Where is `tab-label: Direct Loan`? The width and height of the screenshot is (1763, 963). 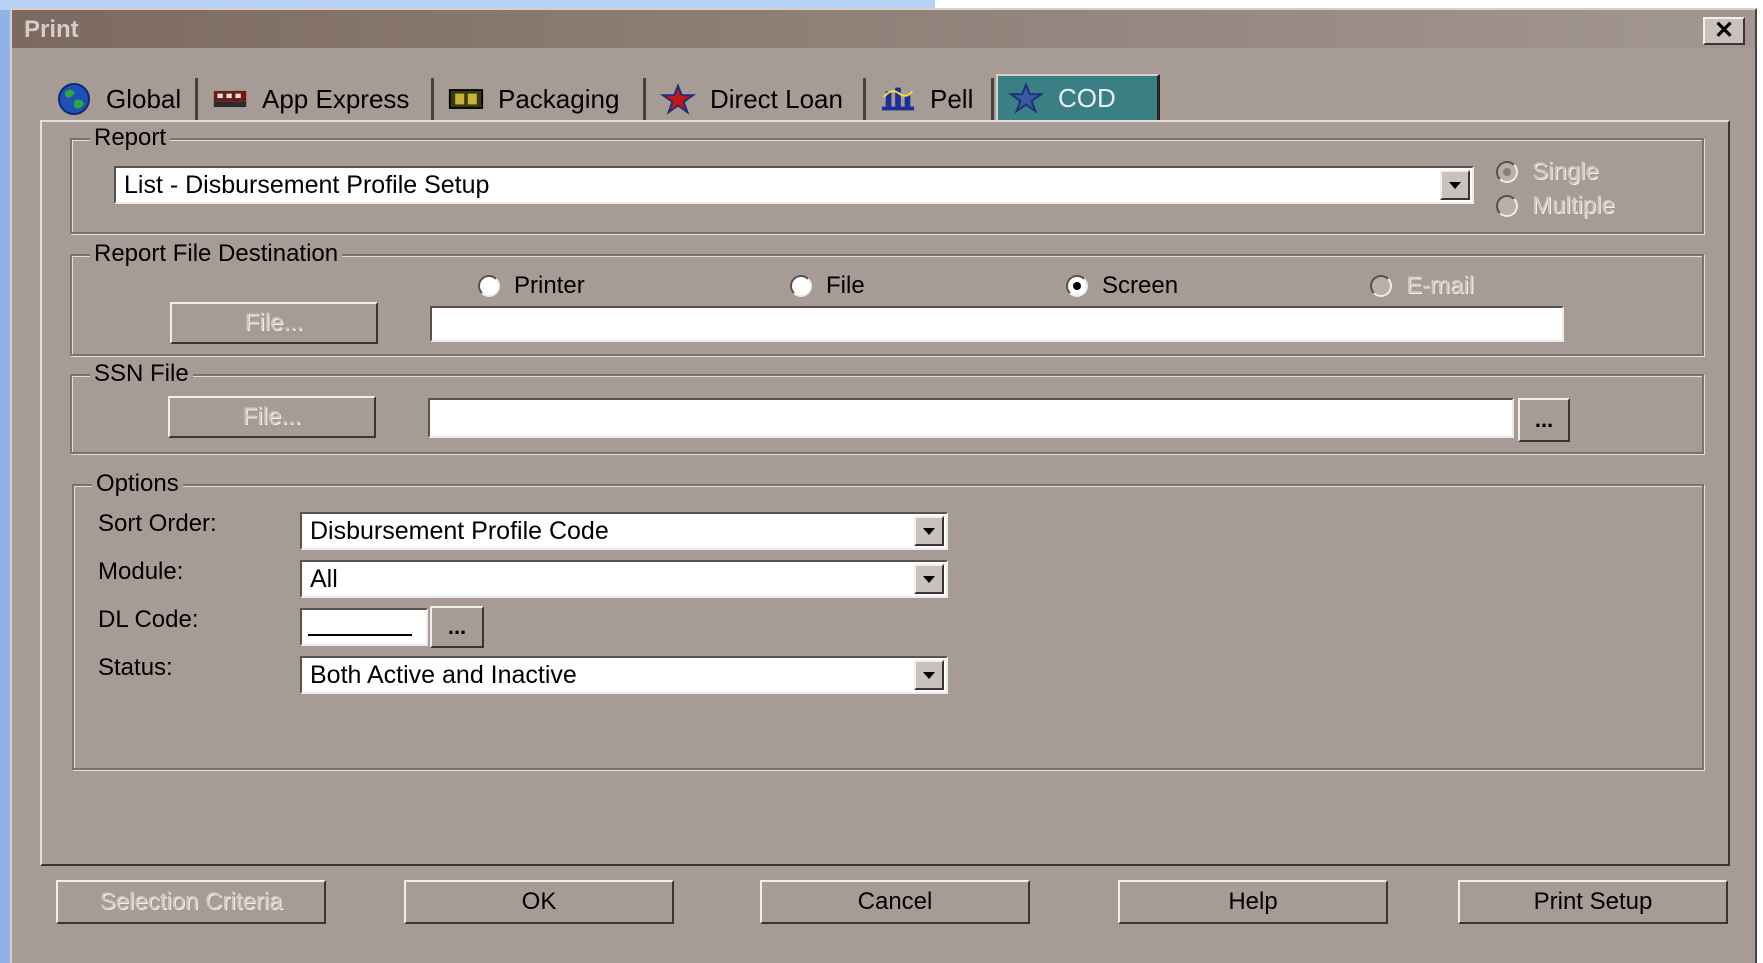 tab-label: Direct Loan is located at coordinates (776, 98).